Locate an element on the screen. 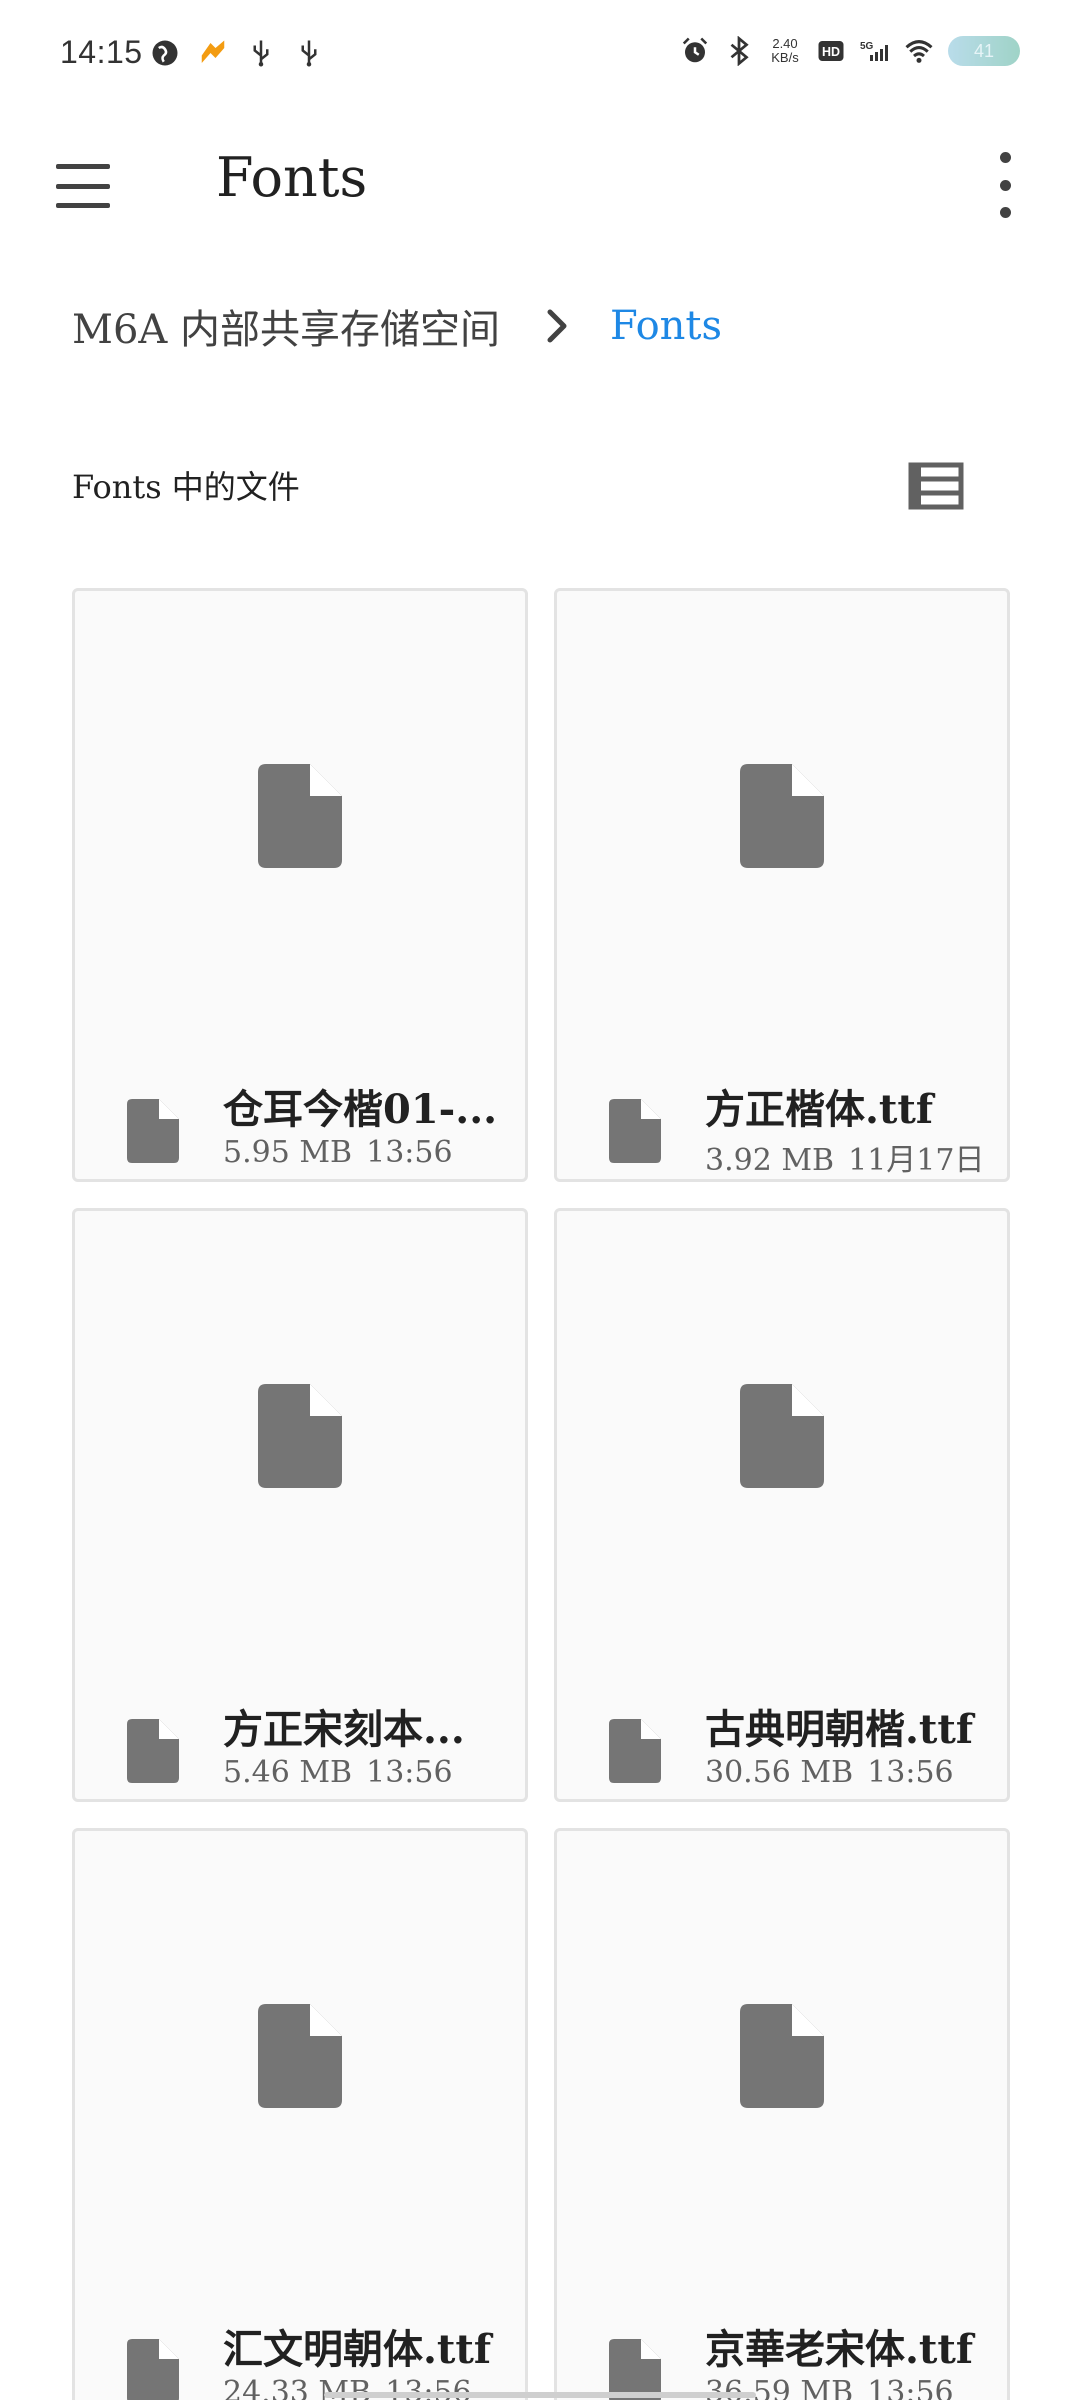  file-card: 仓耳今楷01-... 5.95 MB 13:56 is located at coordinates (300, 885).